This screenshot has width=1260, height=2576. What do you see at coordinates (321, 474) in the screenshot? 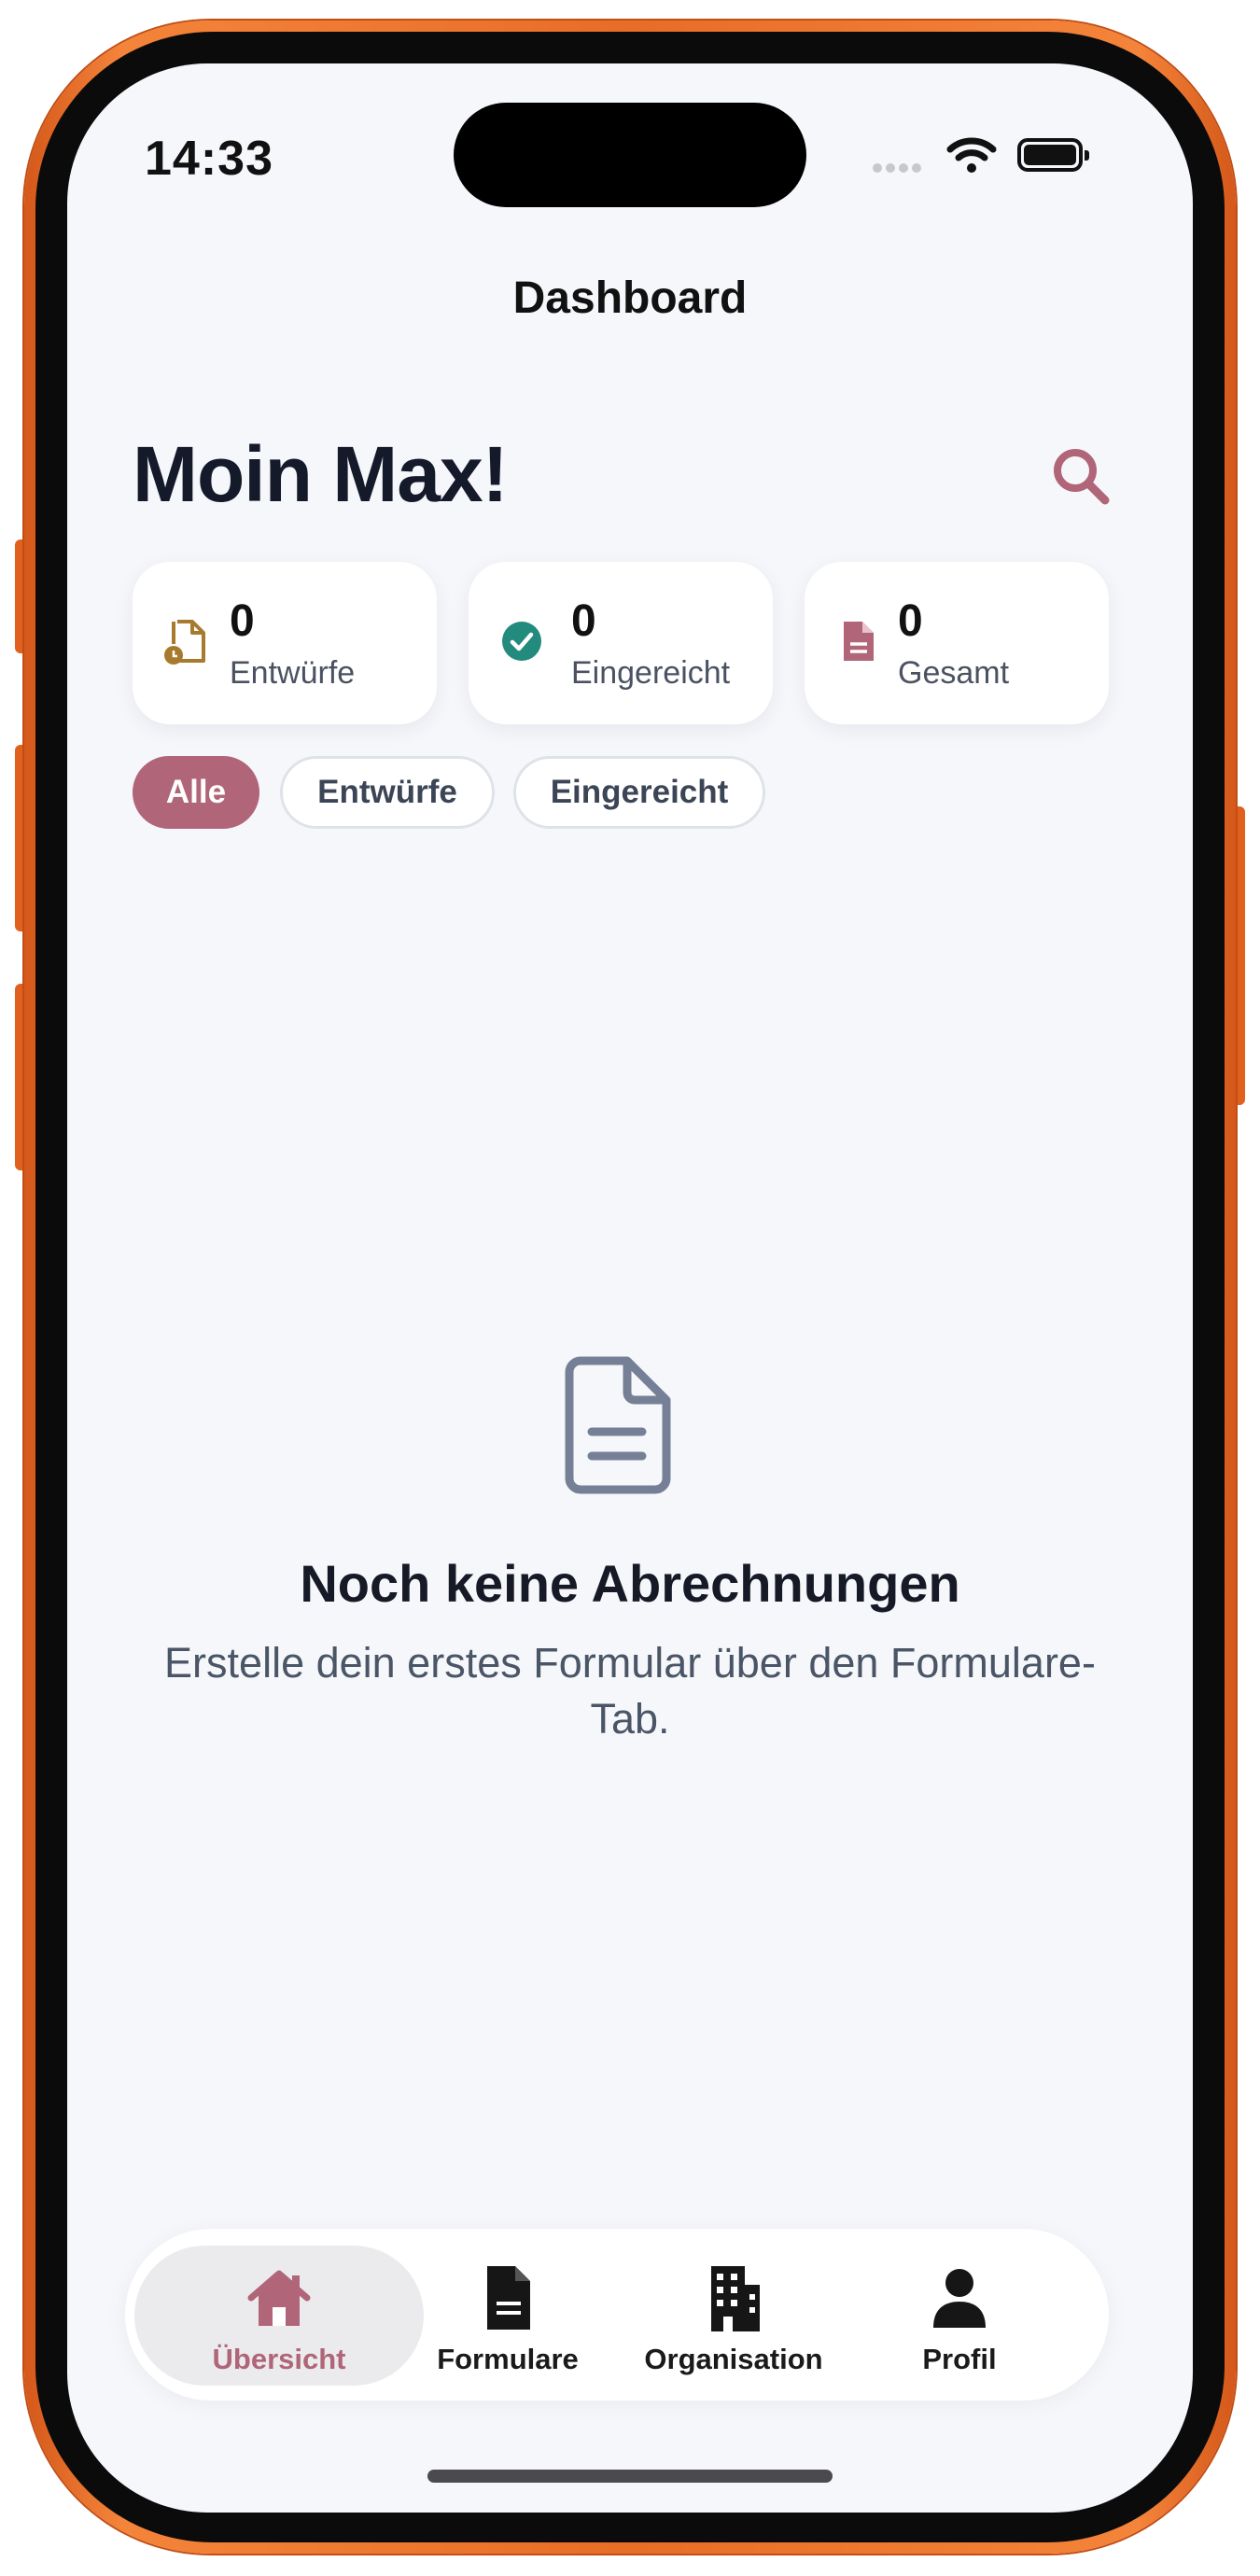
I see `greeting-heading: Moin Max!` at bounding box center [321, 474].